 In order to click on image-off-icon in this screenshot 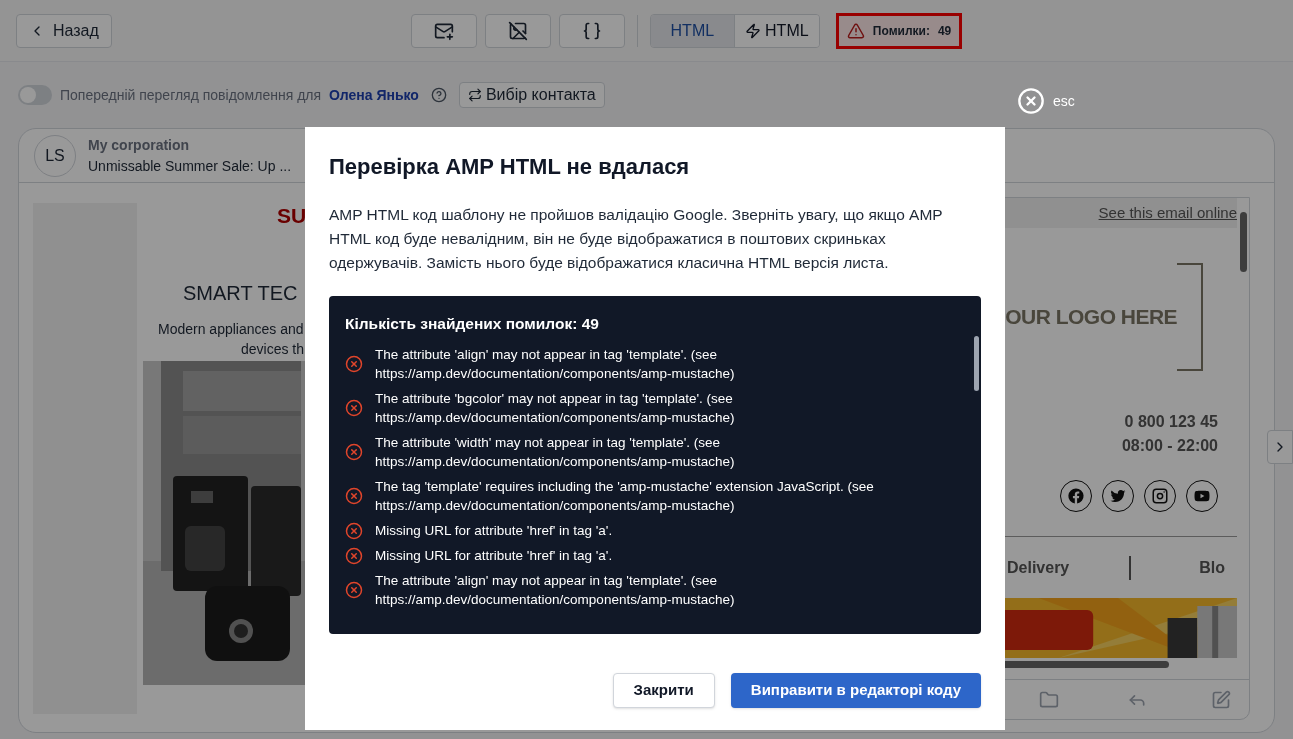, I will do `click(517, 30)`.